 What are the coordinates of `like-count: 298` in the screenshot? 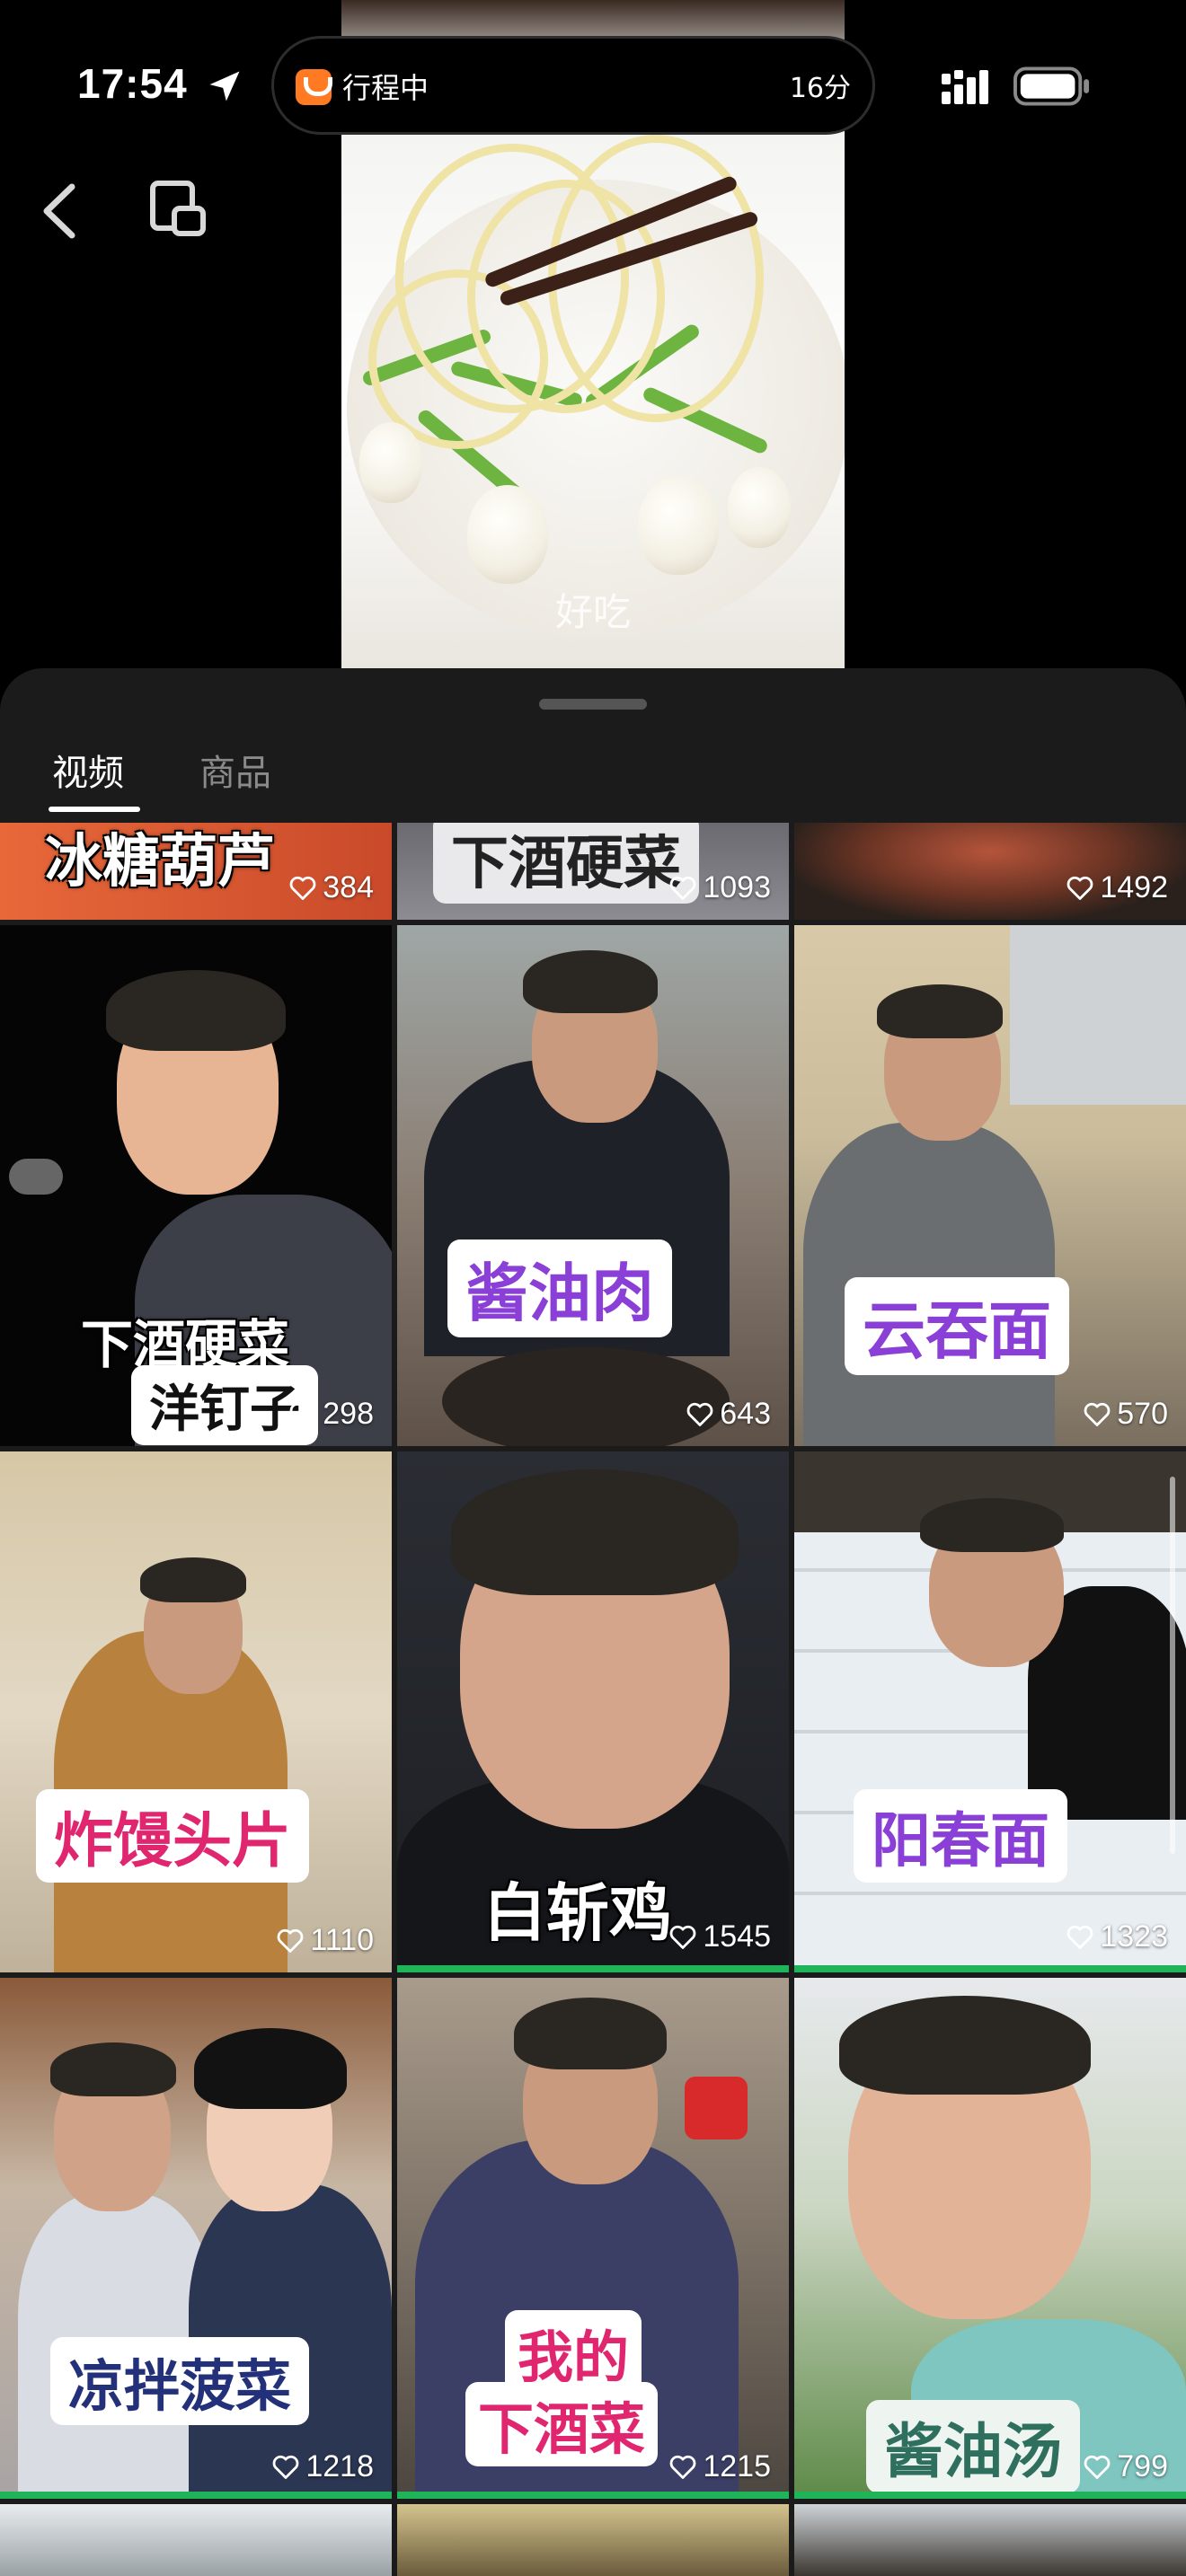 It's located at (331, 1414).